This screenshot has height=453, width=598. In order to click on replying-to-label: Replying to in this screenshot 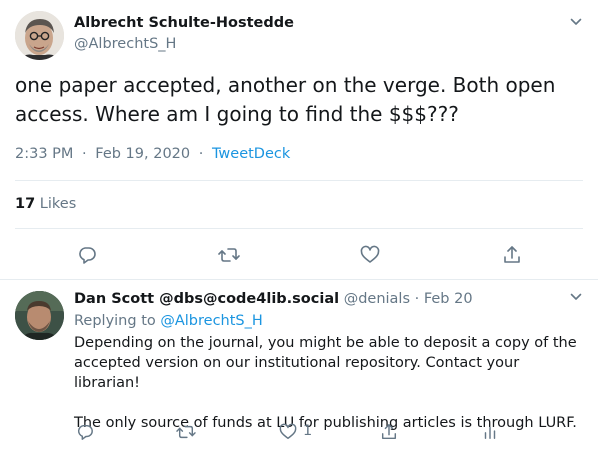, I will do `click(115, 321)`.